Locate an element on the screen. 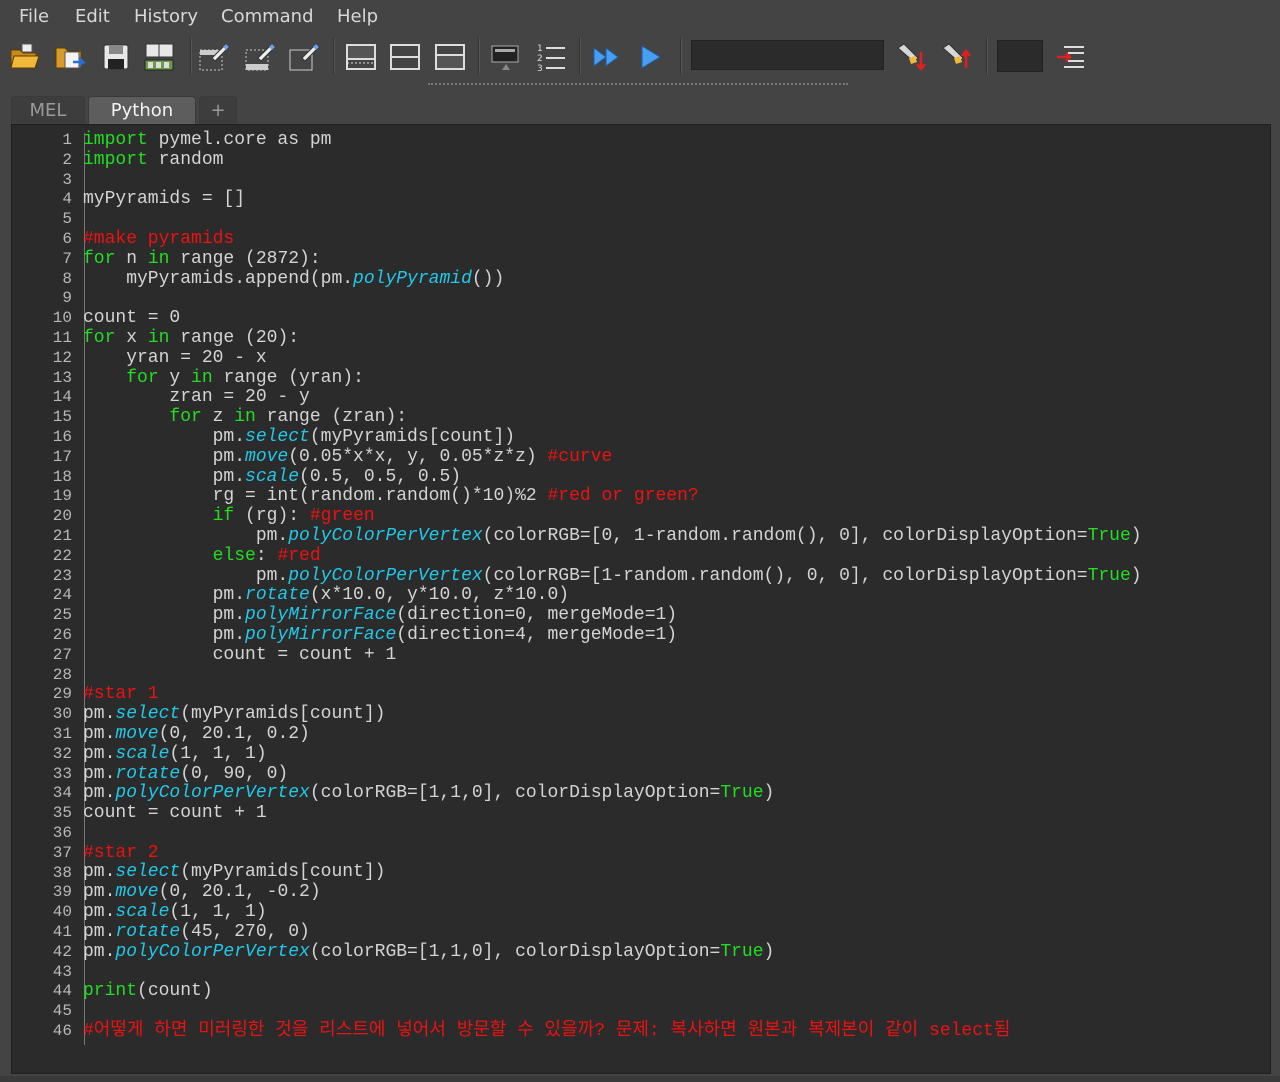 Image resolution: width=1280 pixels, height=1082 pixels. echo-all-commands-icon is located at coordinates (505, 57).